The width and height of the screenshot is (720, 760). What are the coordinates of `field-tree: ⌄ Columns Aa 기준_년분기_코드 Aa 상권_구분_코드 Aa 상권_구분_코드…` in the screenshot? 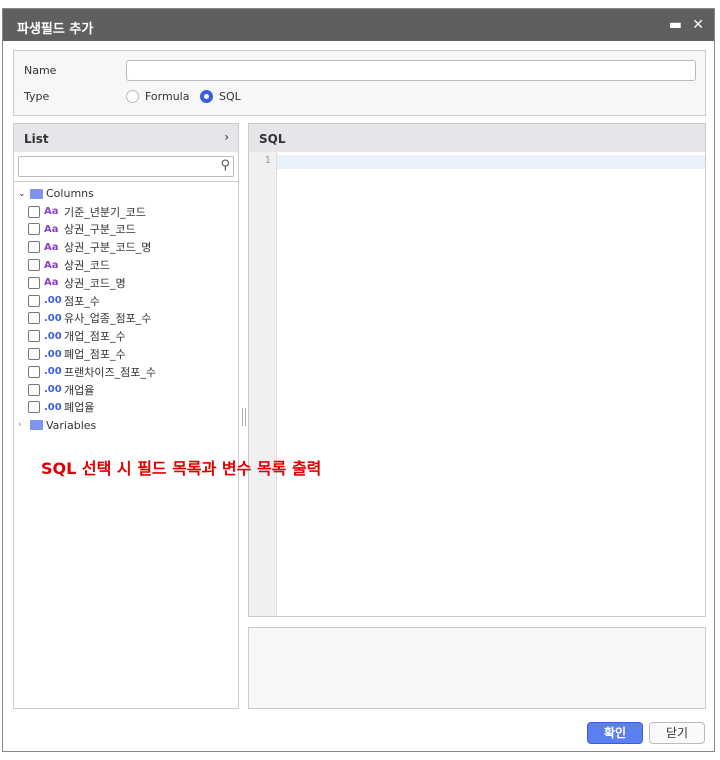 It's located at (126, 307).